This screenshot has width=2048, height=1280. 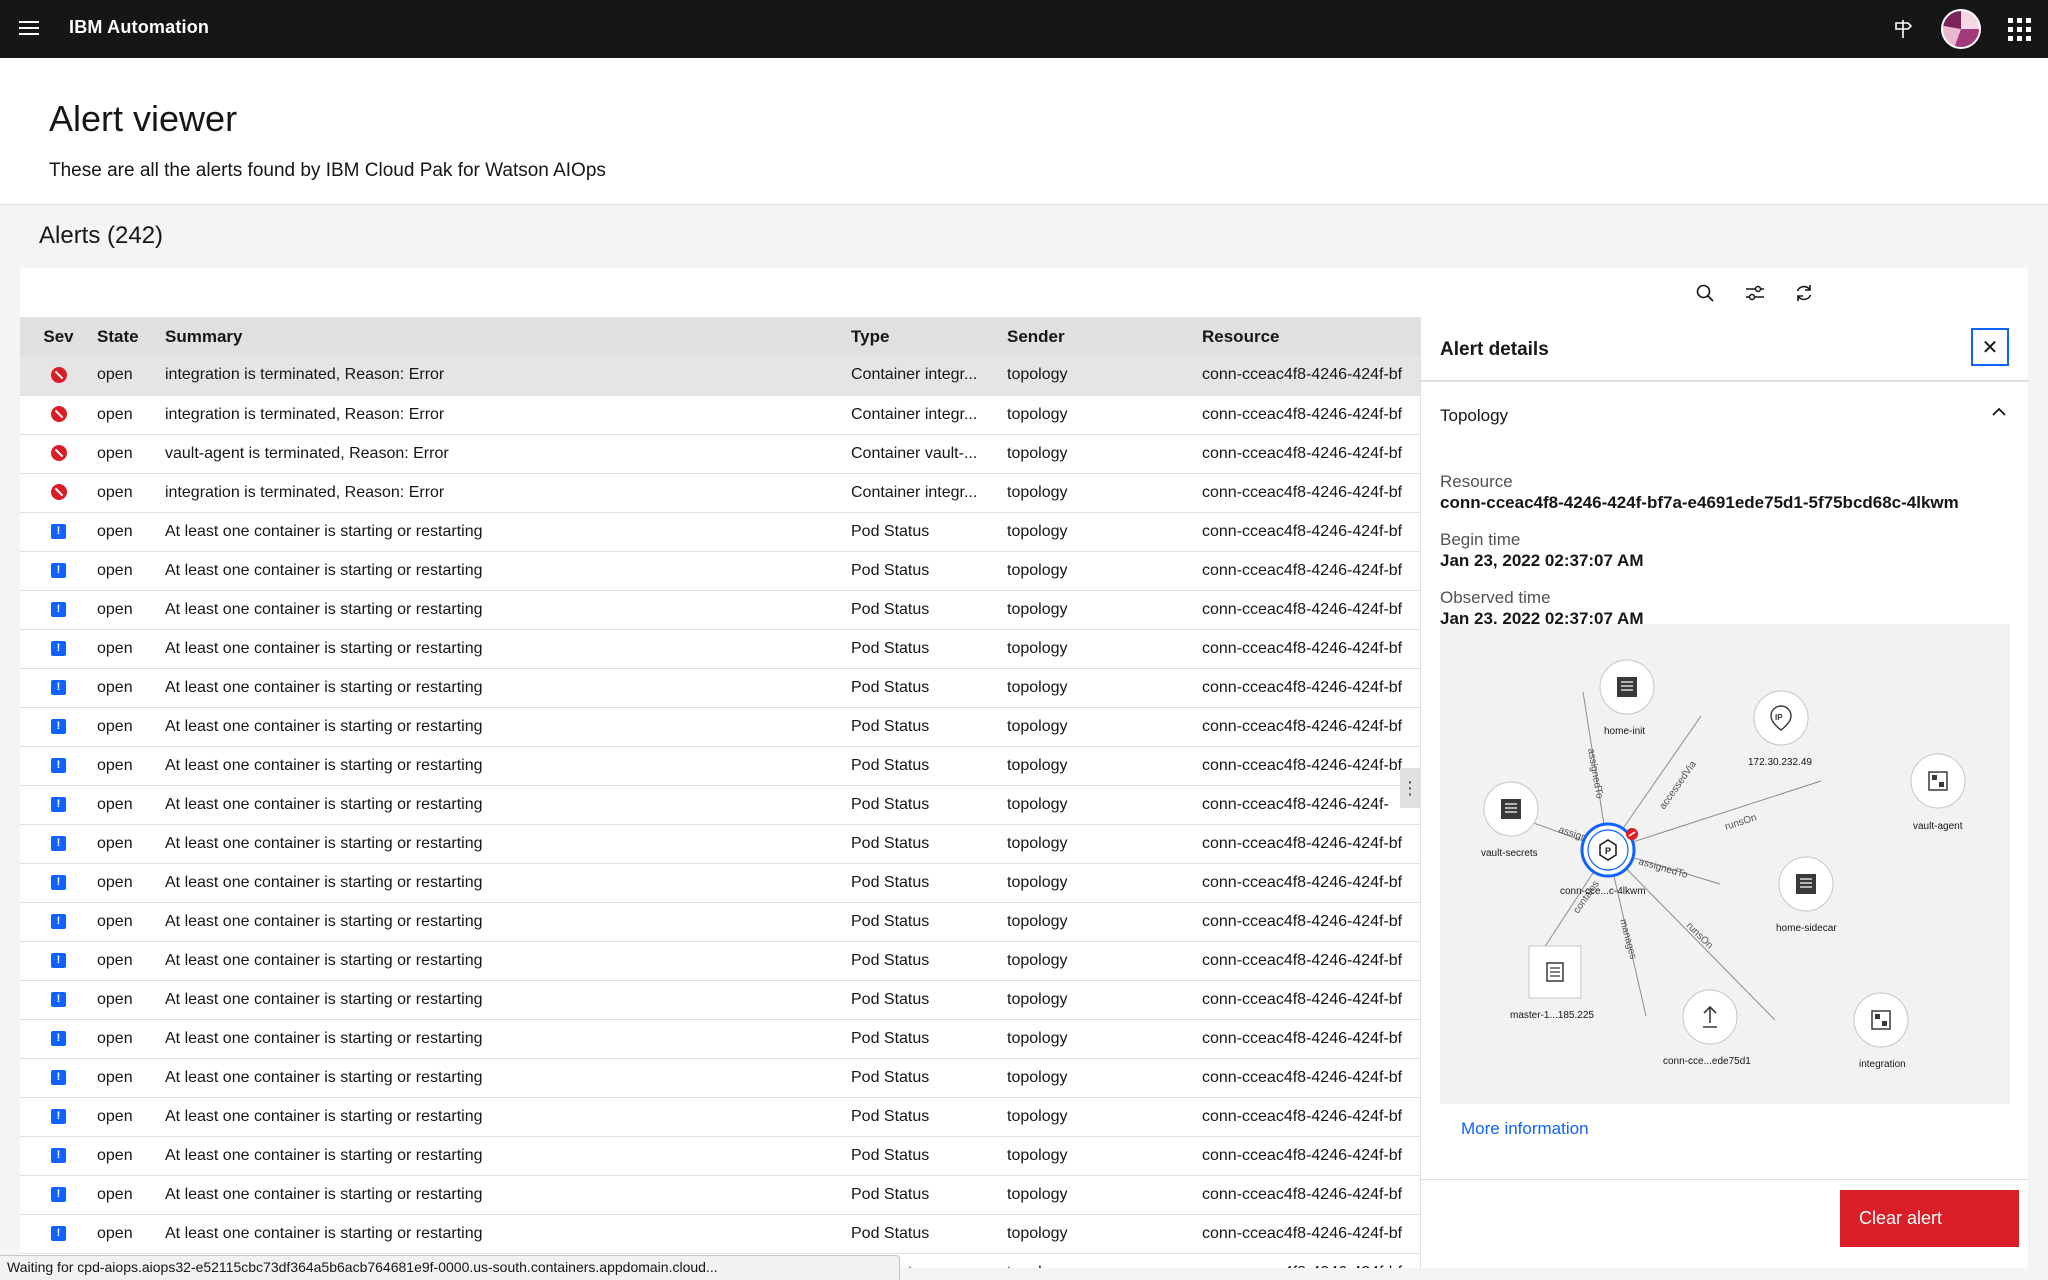 What do you see at coordinates (929, 336) in the screenshot?
I see `column-header-type: Type` at bounding box center [929, 336].